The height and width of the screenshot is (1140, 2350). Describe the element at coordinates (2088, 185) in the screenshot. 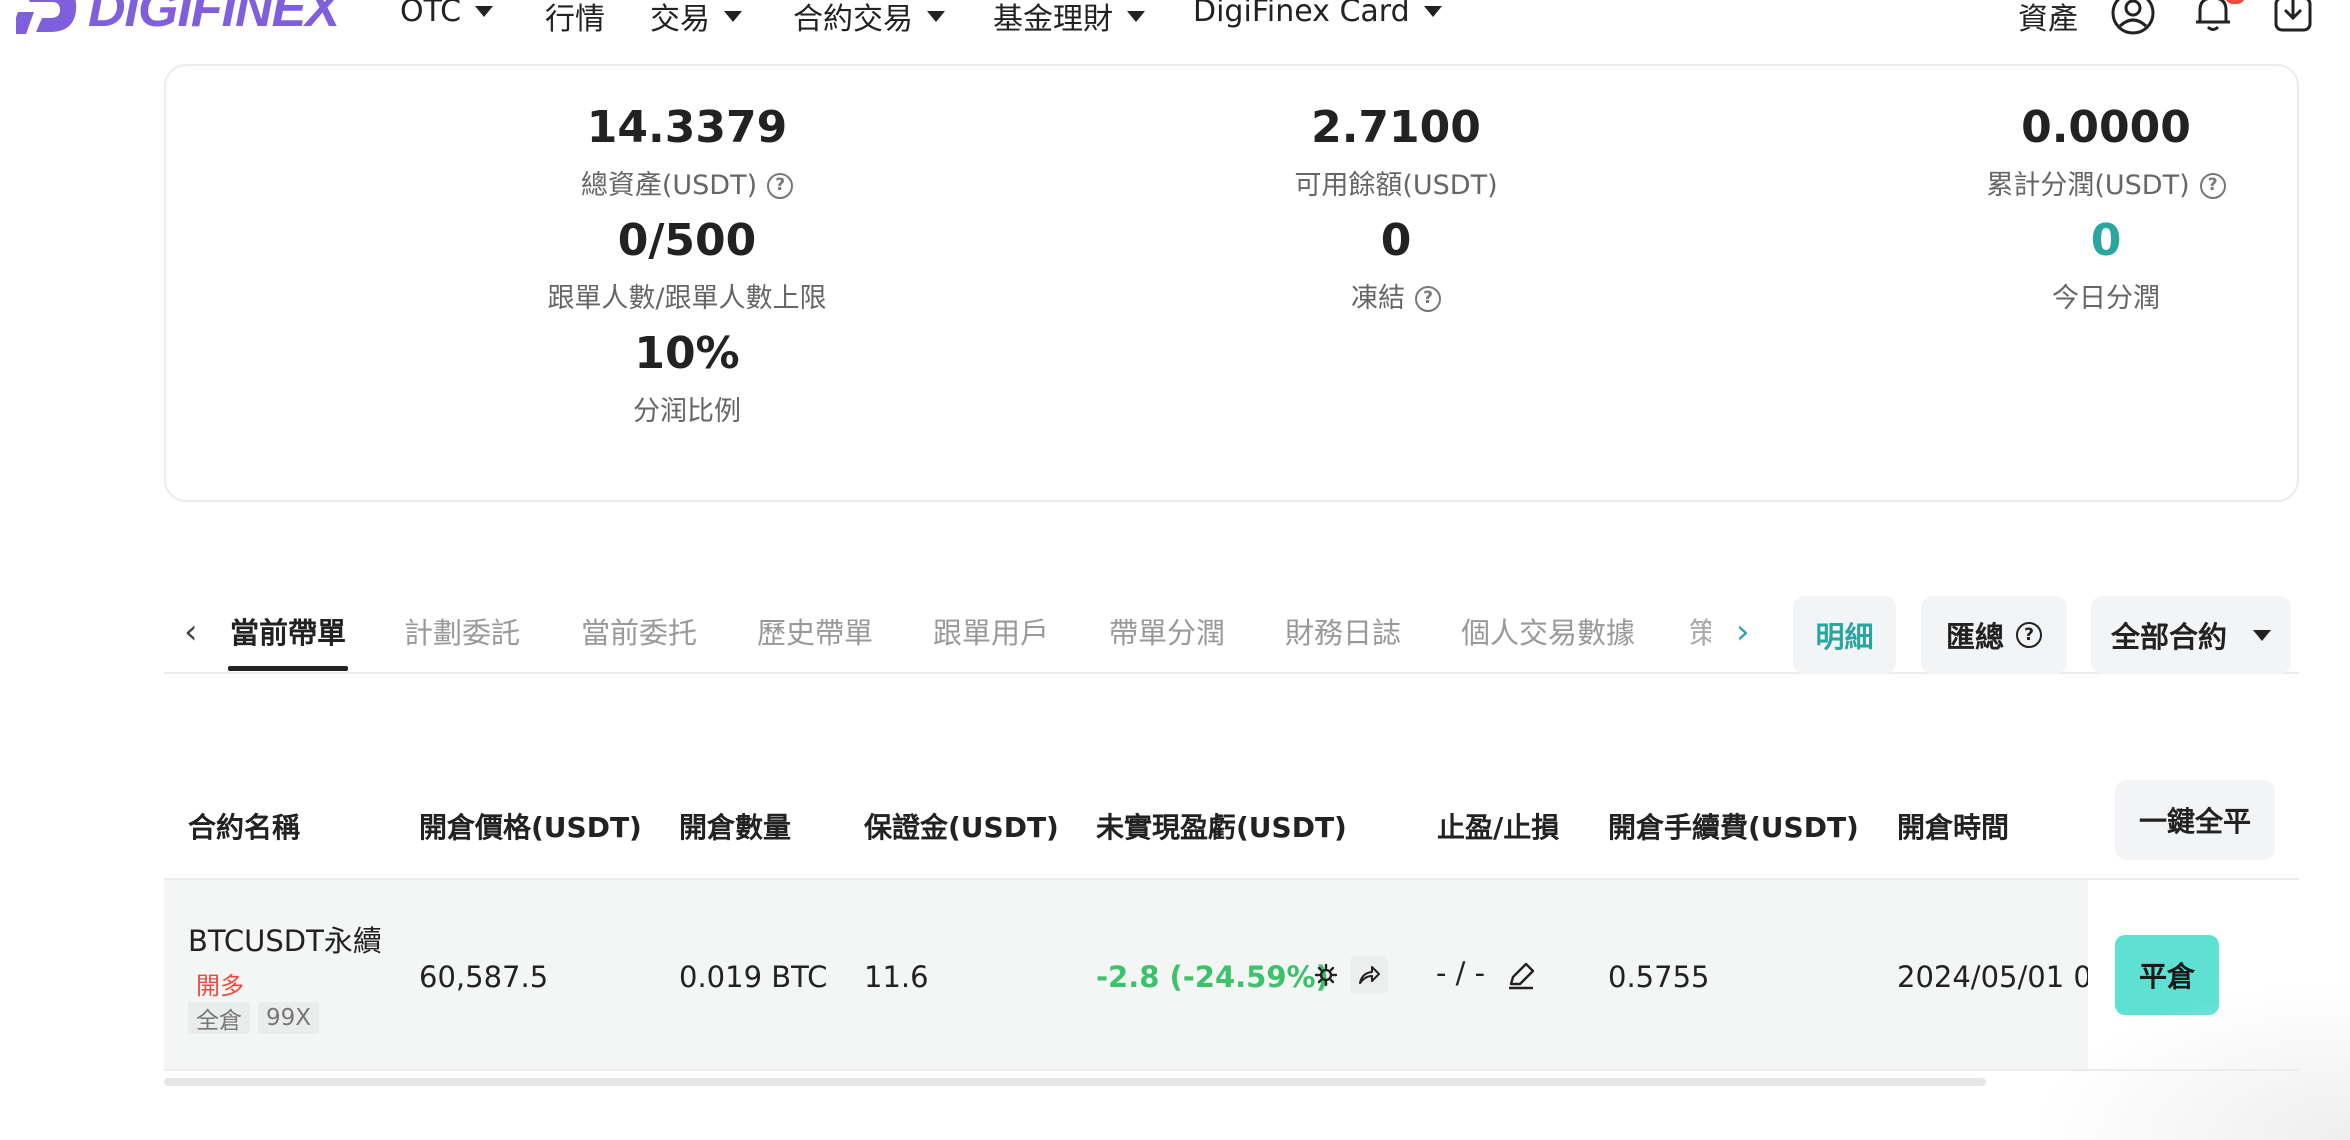

I see `cumulative-profit-label: 累計分潤(USDT)` at that location.